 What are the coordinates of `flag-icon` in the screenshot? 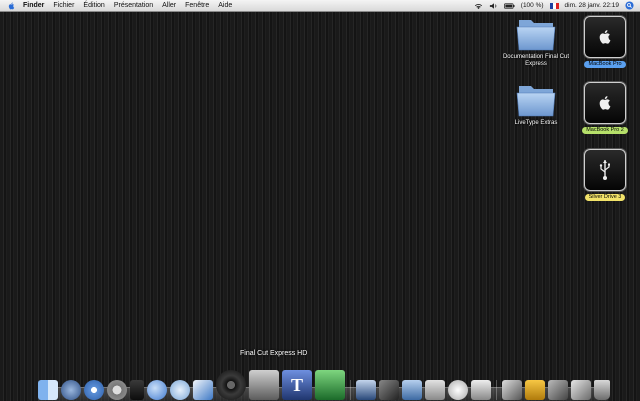 It's located at (554, 5).